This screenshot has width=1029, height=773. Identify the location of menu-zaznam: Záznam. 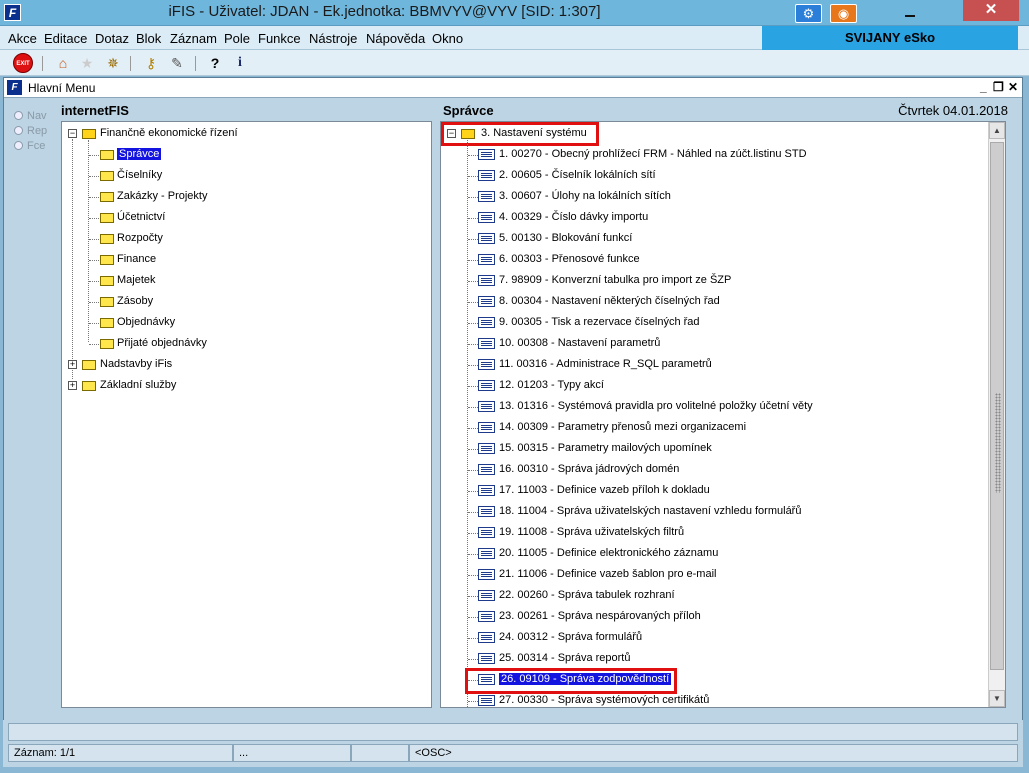
(193, 38).